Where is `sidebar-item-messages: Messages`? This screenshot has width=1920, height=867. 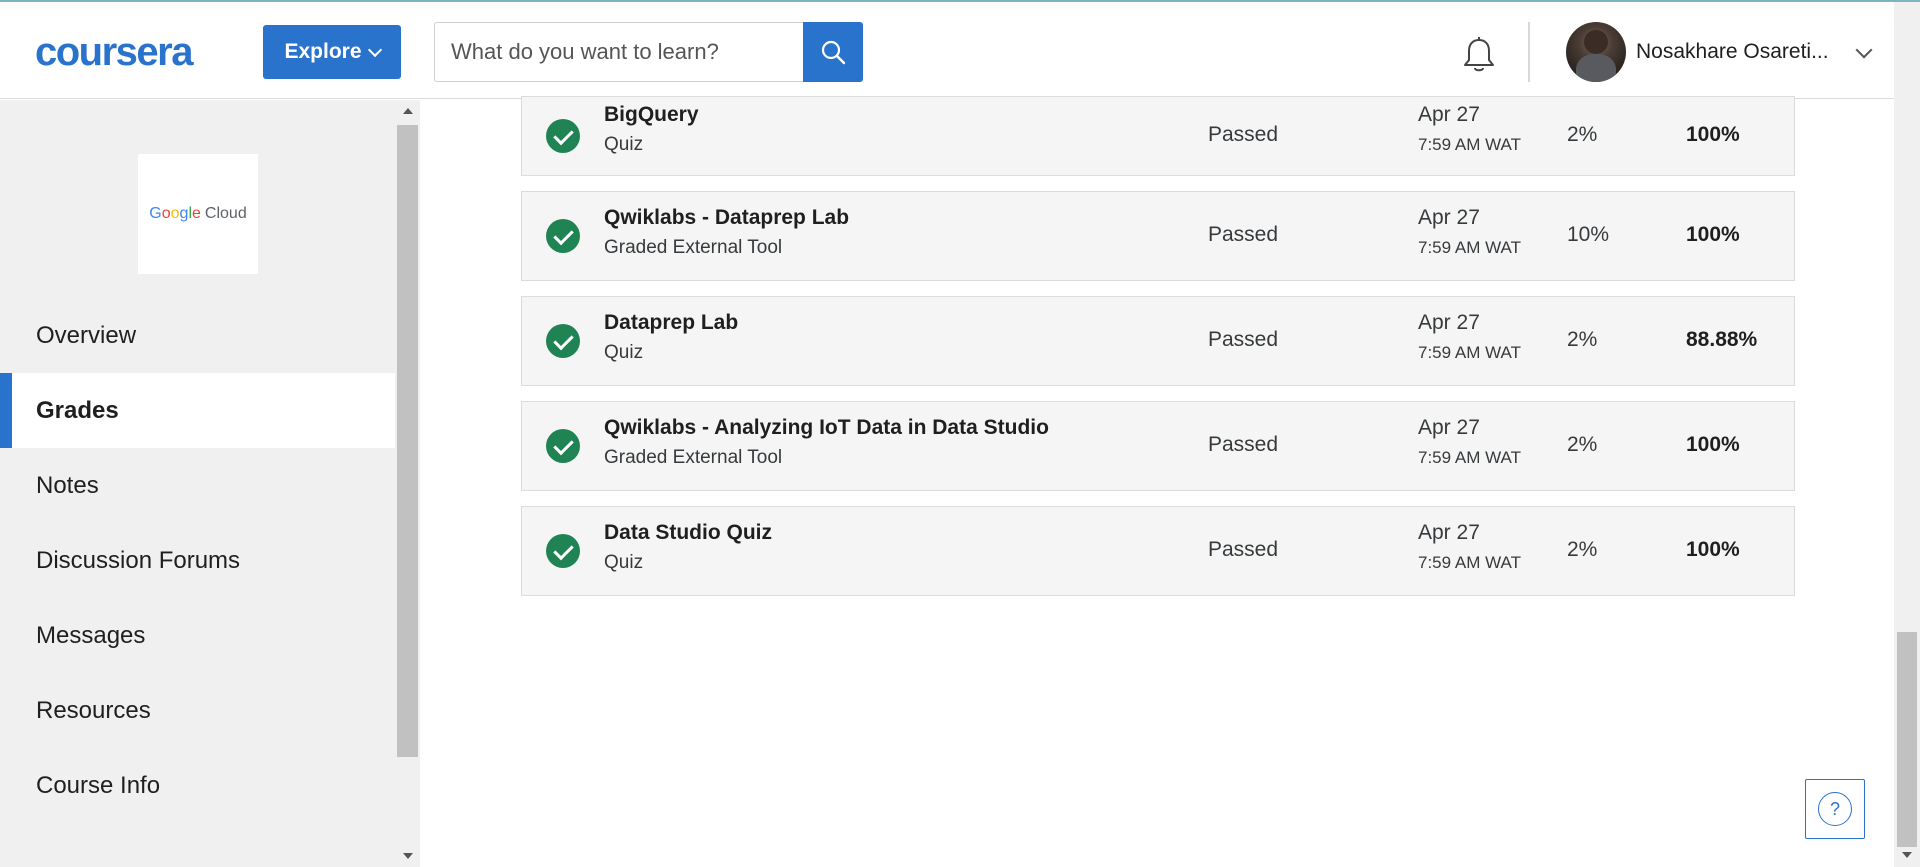
sidebar-item-messages: Messages is located at coordinates (197, 635).